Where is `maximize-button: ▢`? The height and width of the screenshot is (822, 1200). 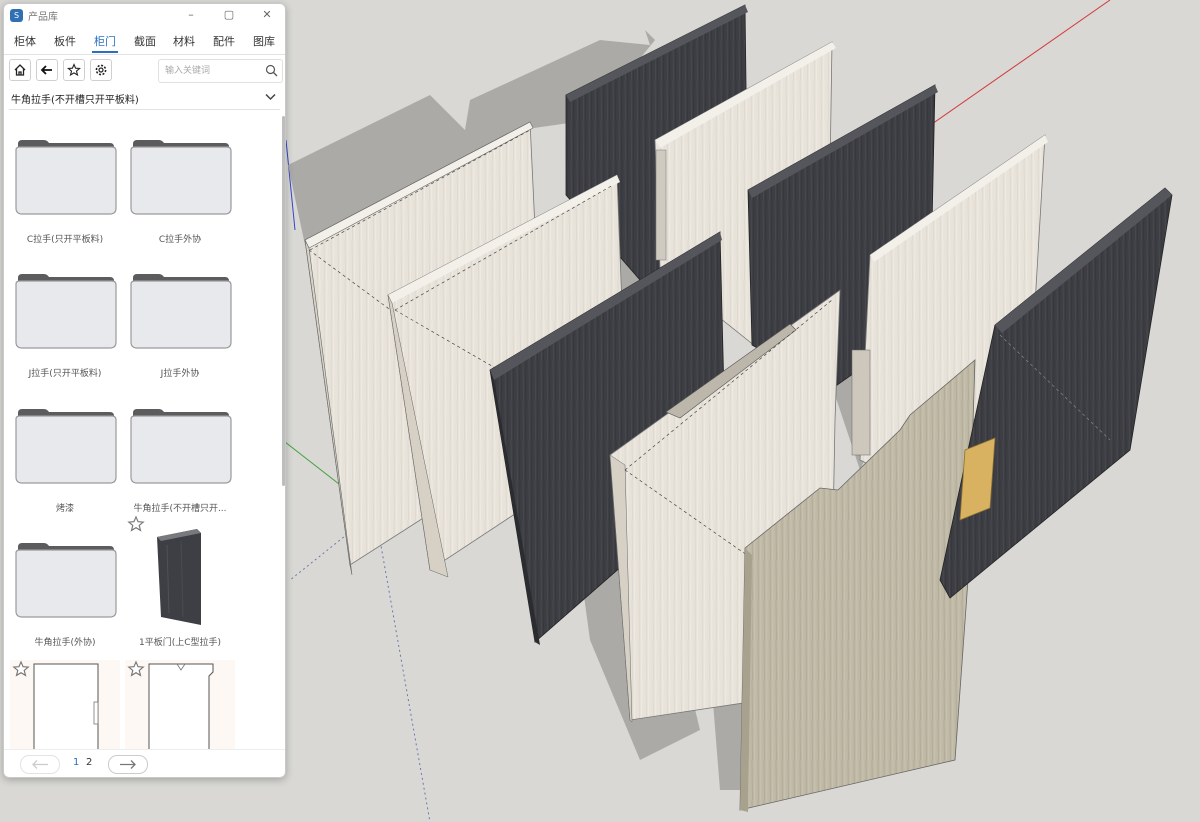 maximize-button: ▢ is located at coordinates (229, 15).